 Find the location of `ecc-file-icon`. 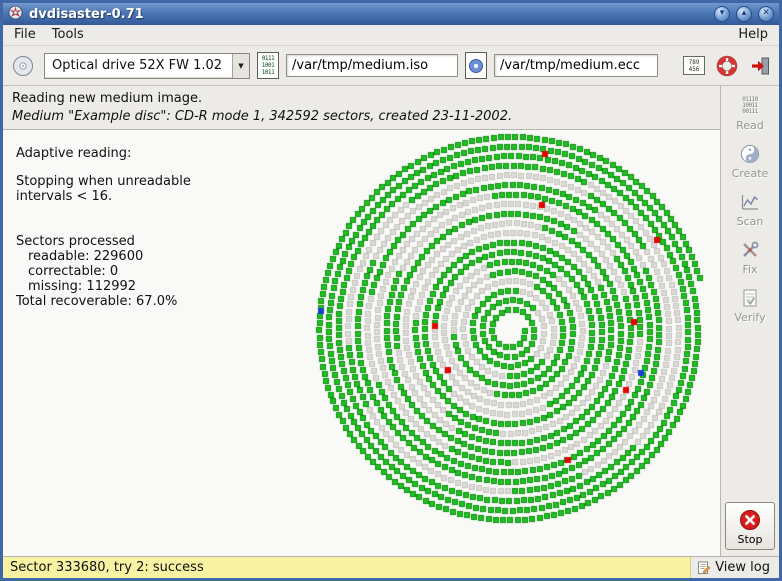

ecc-file-icon is located at coordinates (476, 65).